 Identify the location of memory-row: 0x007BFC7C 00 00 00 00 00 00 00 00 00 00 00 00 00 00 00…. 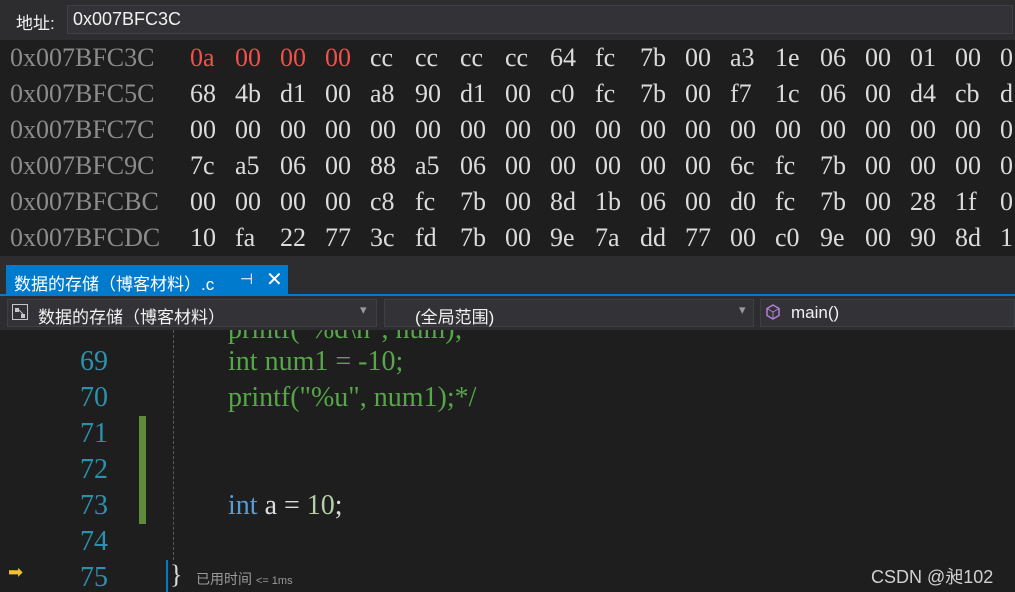
(512, 130).